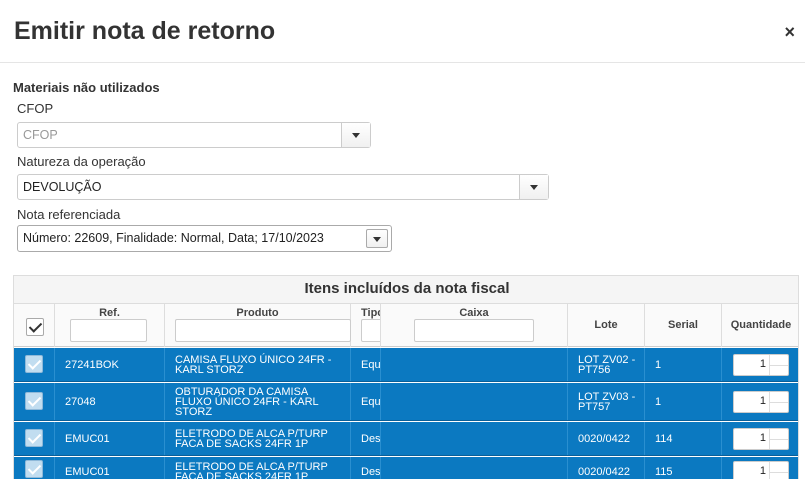 This screenshot has width=805, height=479. Describe the element at coordinates (370, 330) in the screenshot. I see `tipo-filter-input` at that location.